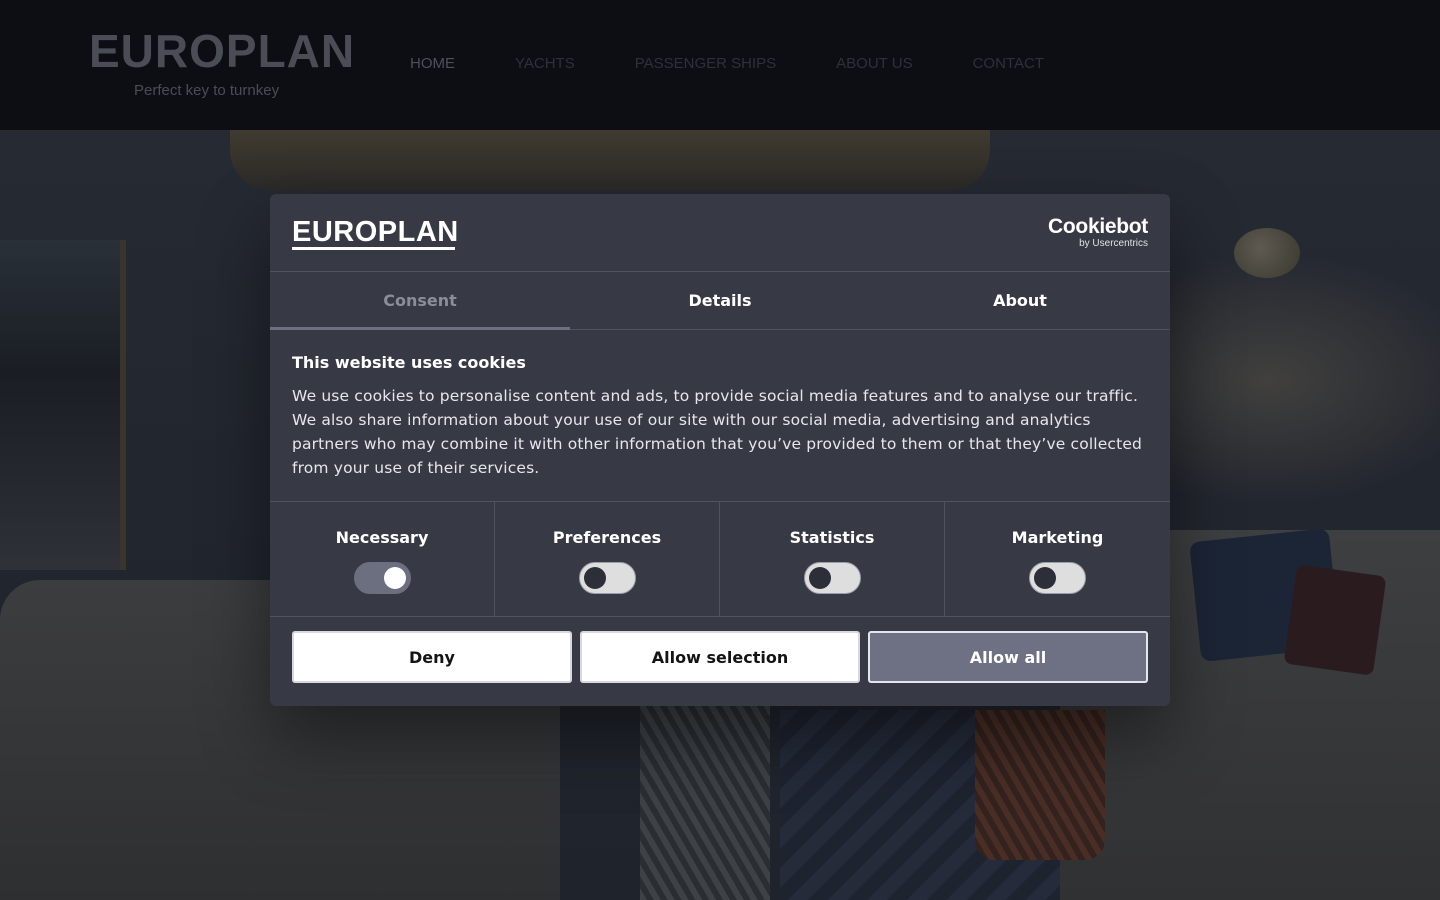 Image resolution: width=1440 pixels, height=900 pixels. I want to click on dialog-logo: EUROPLAN, so click(375, 233).